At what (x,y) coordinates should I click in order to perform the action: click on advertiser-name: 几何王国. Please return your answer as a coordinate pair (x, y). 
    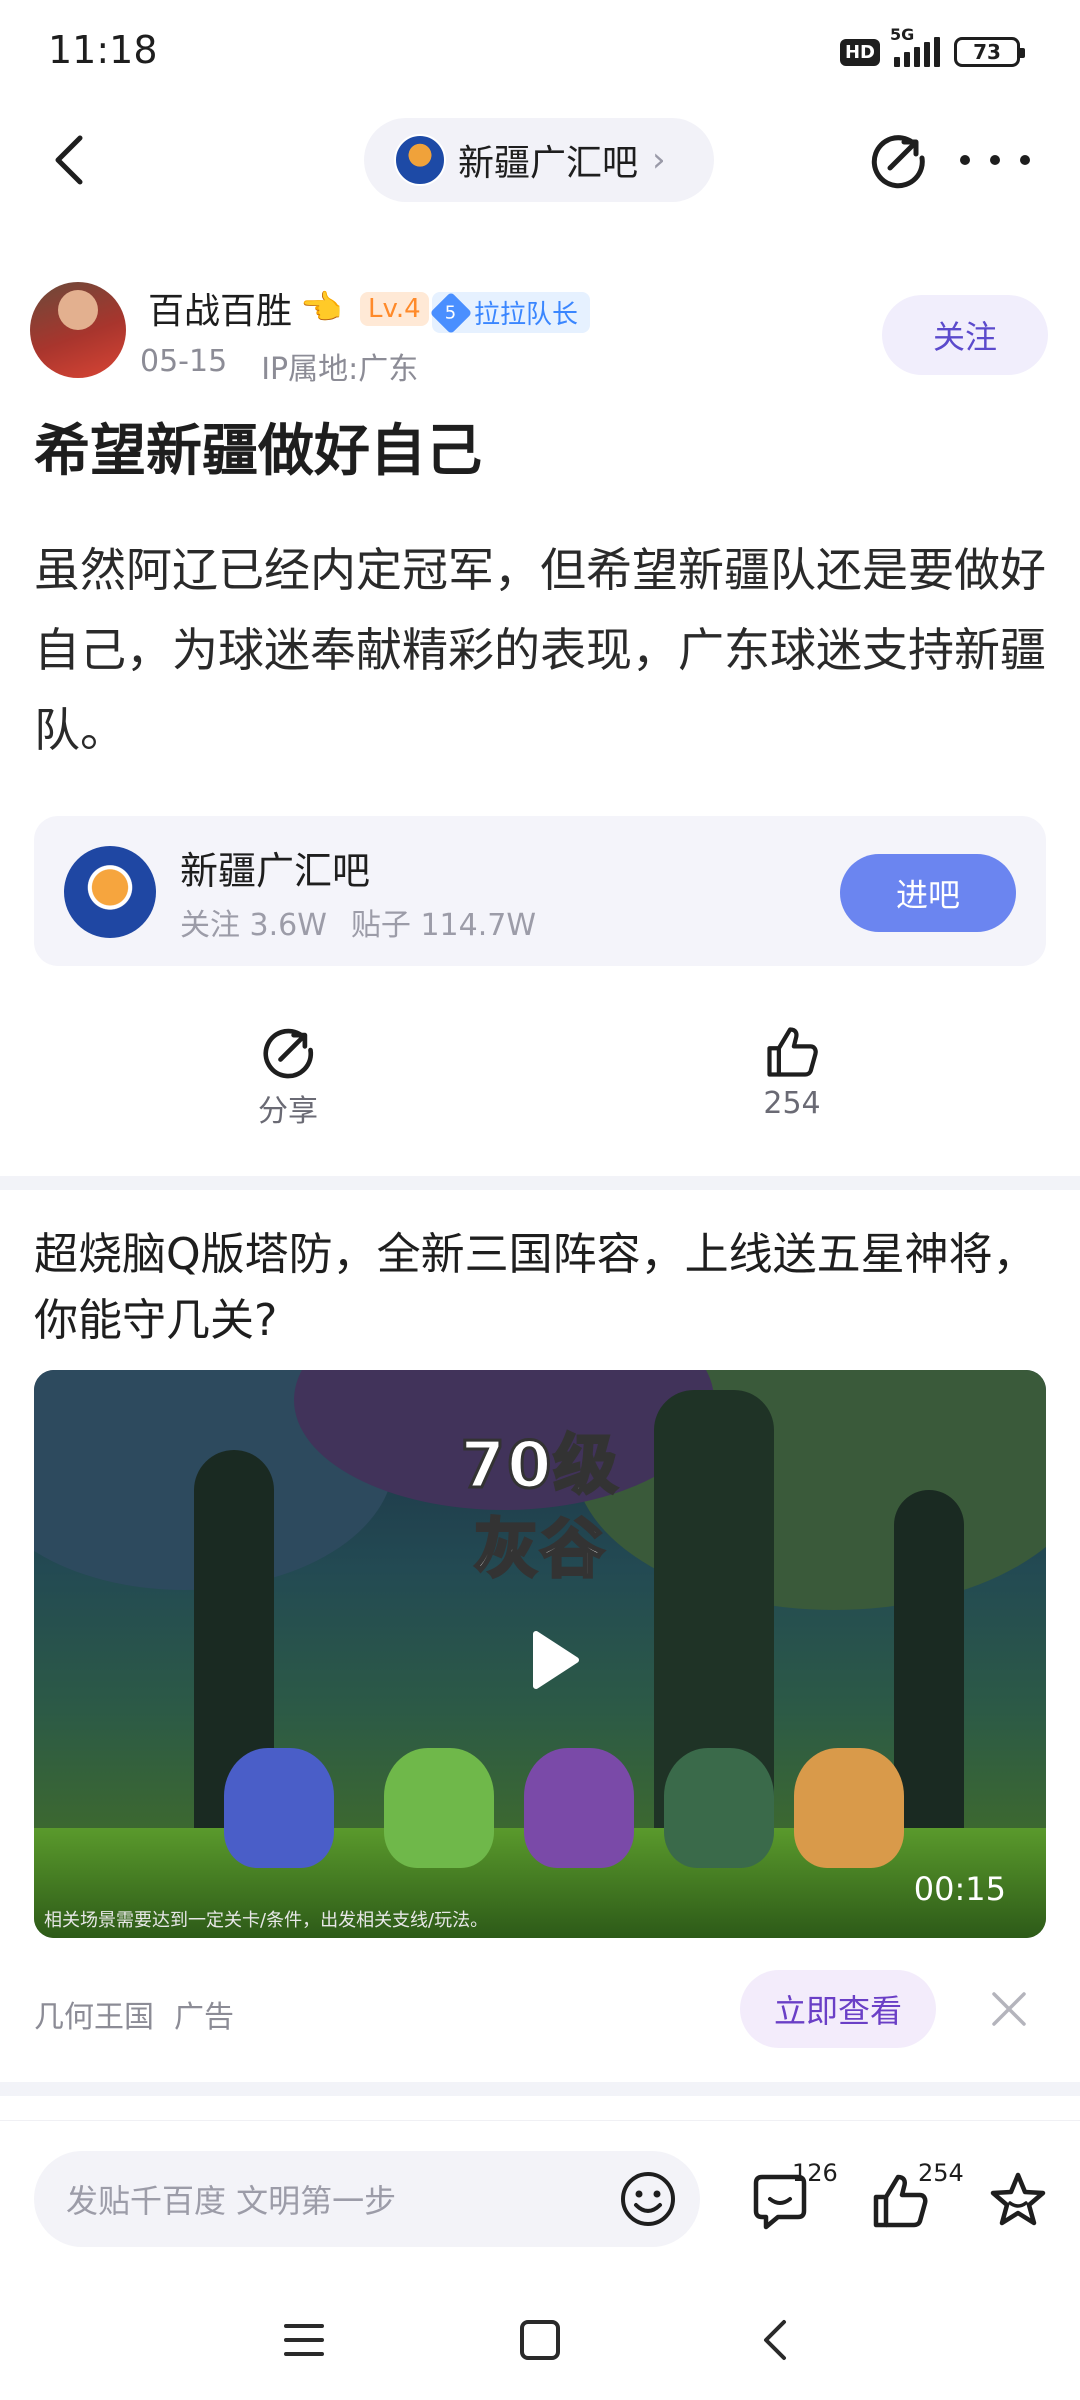
    Looking at the image, I should click on (94, 2017).